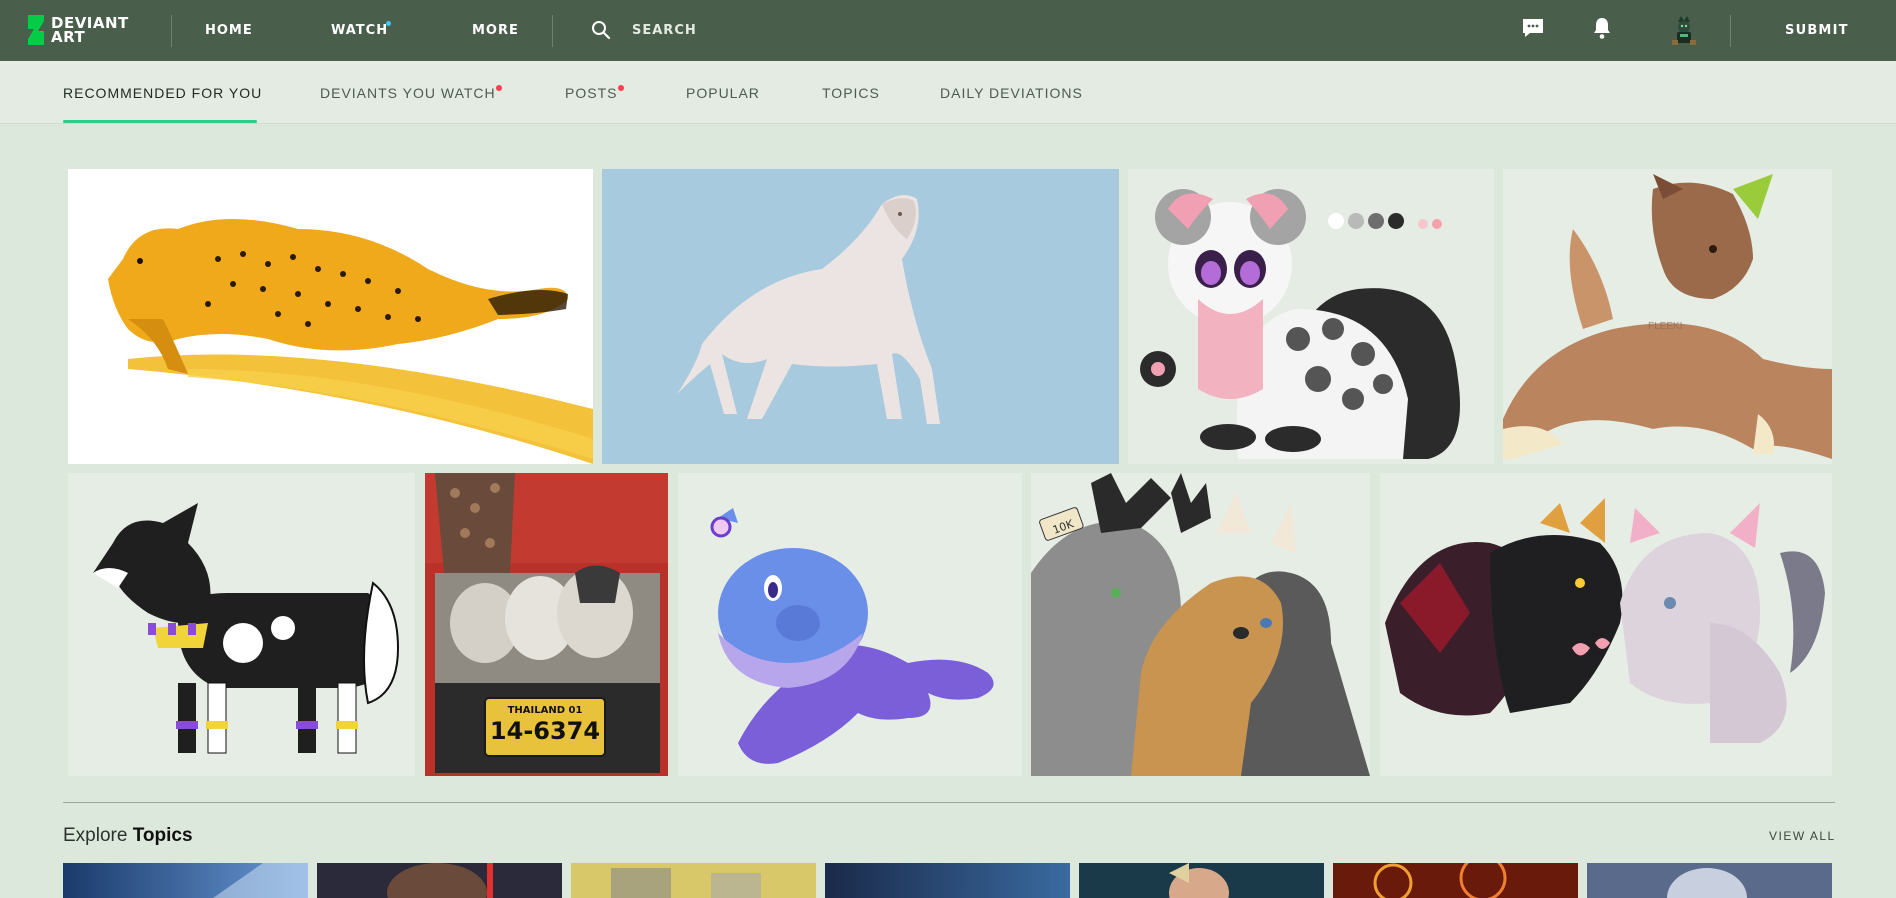 This screenshot has height=898, width=1896. Describe the element at coordinates (359, 30) in the screenshot. I see `nav-watch: WATCH` at that location.